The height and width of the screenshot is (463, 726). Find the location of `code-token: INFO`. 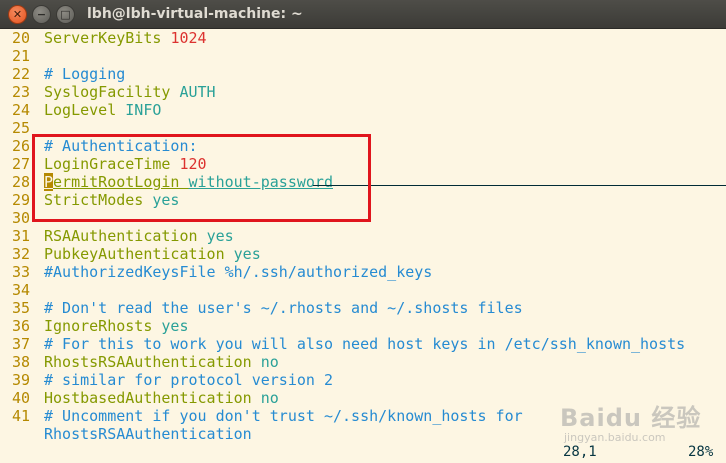

code-token: INFO is located at coordinates (143, 110).